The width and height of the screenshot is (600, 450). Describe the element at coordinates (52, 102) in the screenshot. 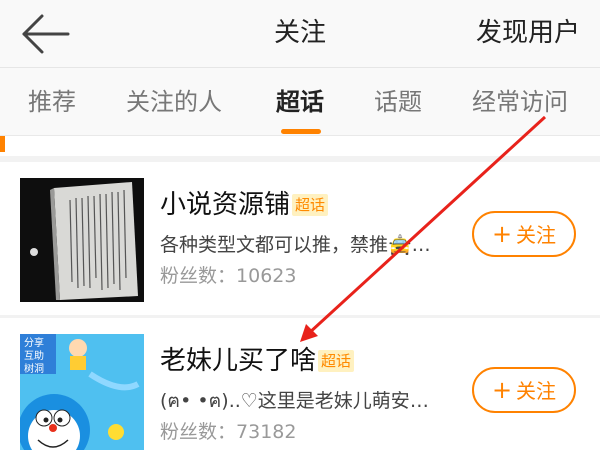

I see `tab-recommended: 推荐` at that location.